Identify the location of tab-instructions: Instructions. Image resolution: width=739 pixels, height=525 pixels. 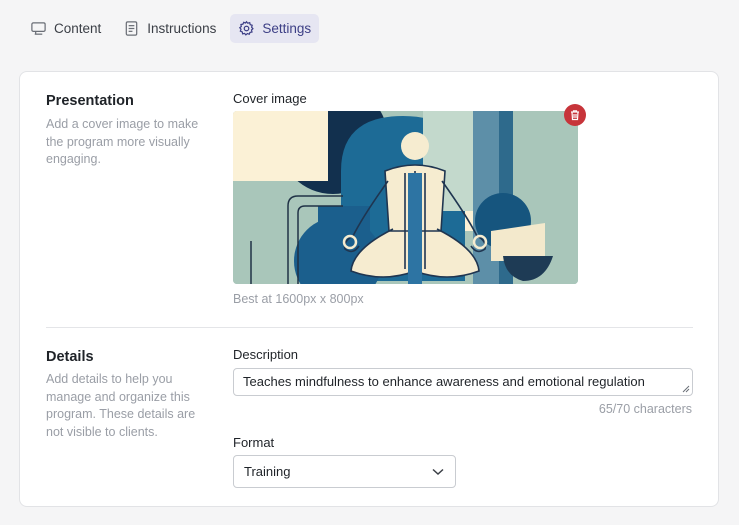
(169, 28).